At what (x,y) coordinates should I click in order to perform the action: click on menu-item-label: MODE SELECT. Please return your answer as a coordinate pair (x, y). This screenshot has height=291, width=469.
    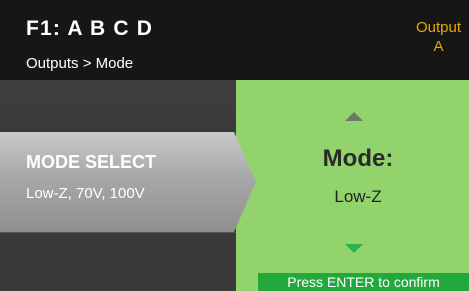
    Looking at the image, I should click on (91, 162).